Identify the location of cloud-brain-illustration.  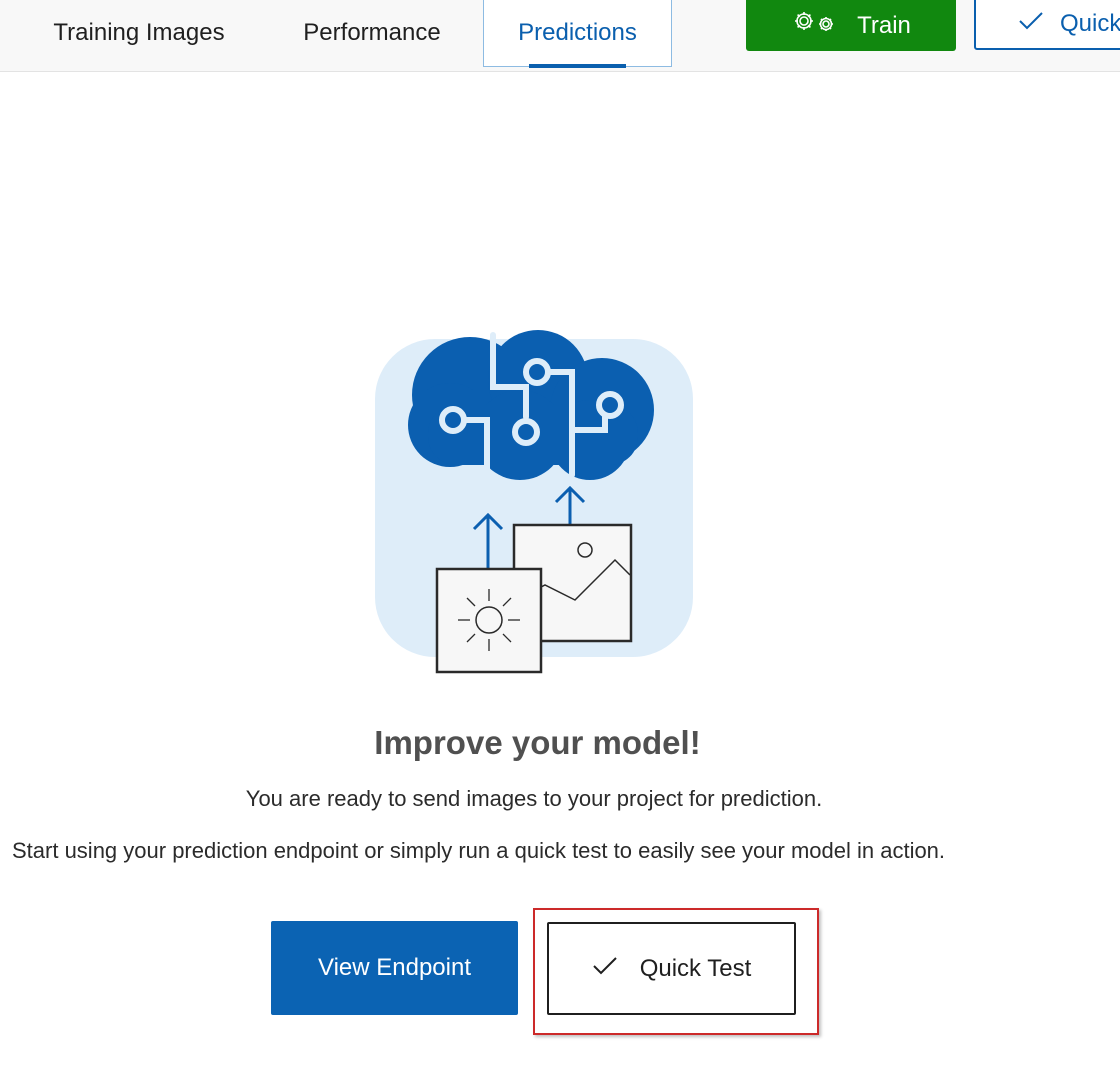
(535, 502).